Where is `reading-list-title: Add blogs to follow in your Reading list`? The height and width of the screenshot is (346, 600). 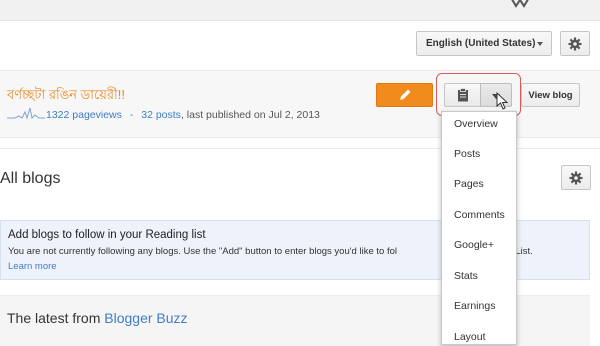
reading-list-title: Add blogs to follow in your Reading list is located at coordinates (107, 235).